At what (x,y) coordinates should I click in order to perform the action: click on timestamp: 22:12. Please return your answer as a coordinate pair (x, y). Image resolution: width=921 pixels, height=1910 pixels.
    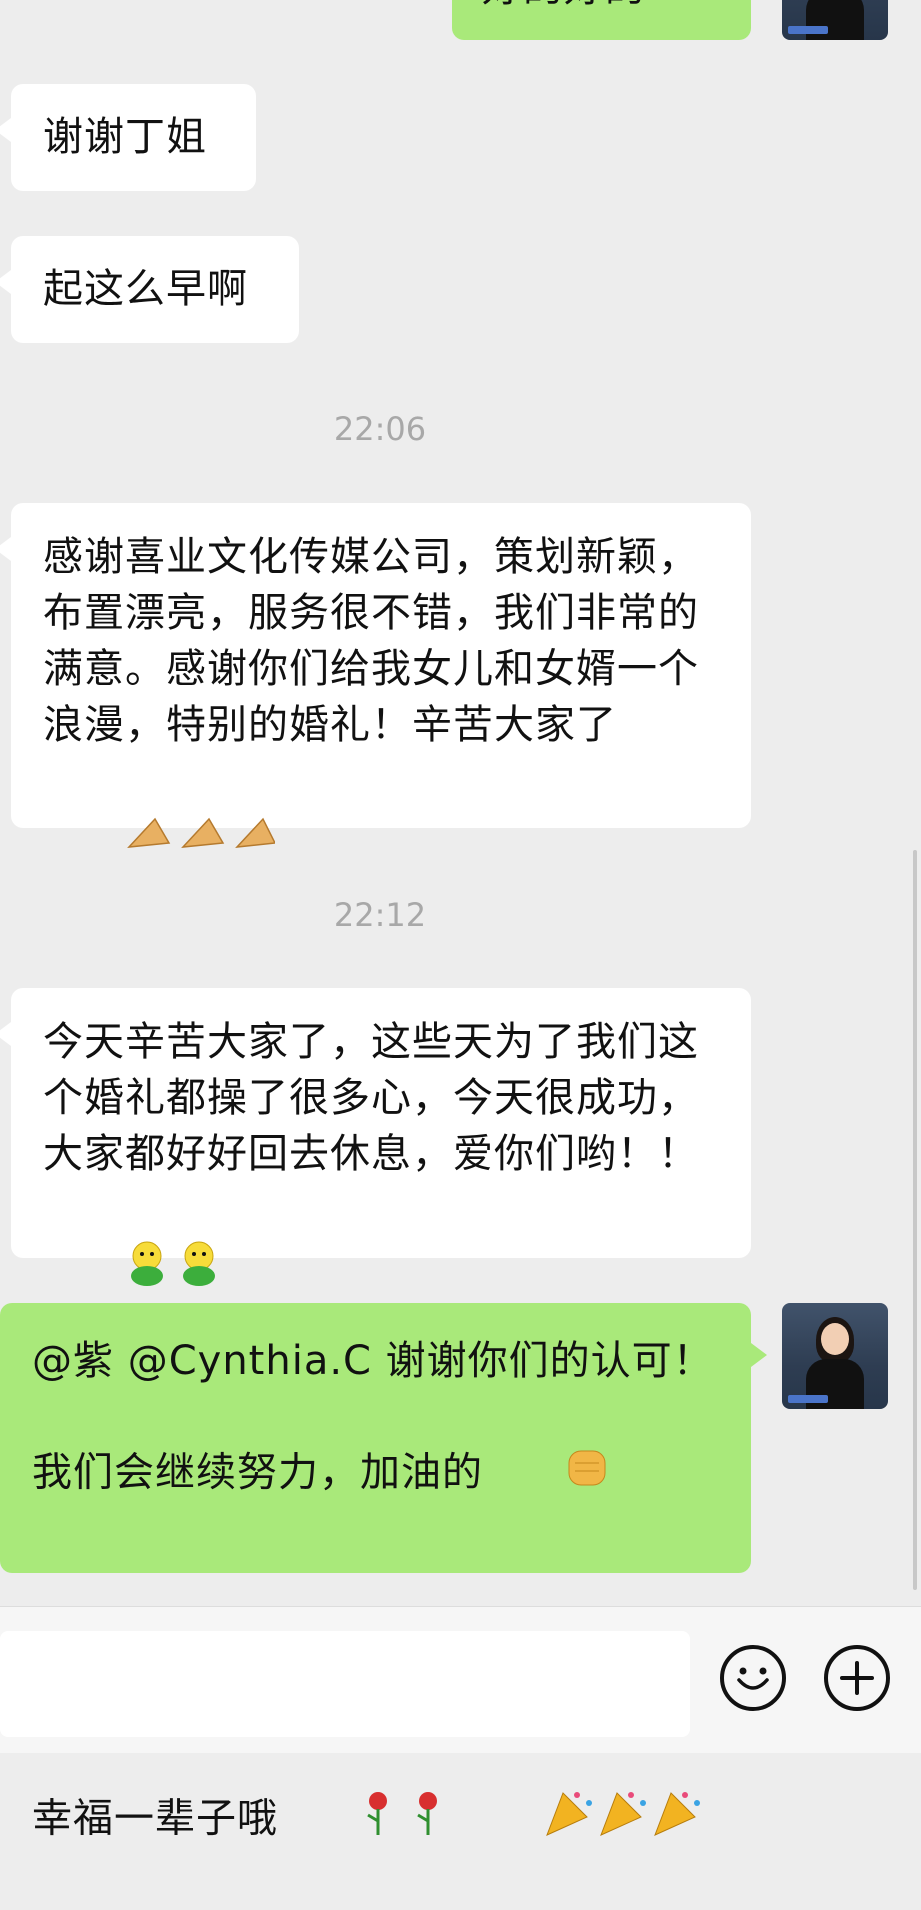
    Looking at the image, I should click on (380, 915).